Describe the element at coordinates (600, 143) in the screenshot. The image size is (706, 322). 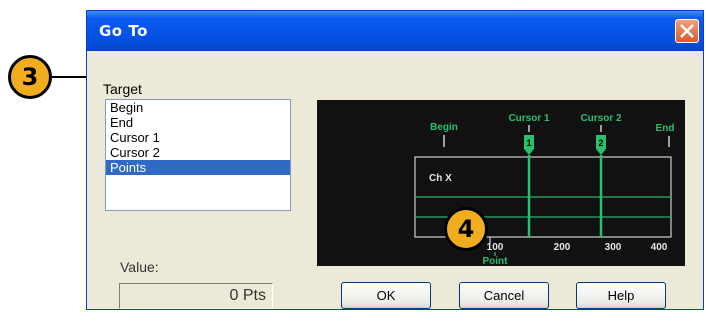
I see `cursor2-badge: 2` at that location.